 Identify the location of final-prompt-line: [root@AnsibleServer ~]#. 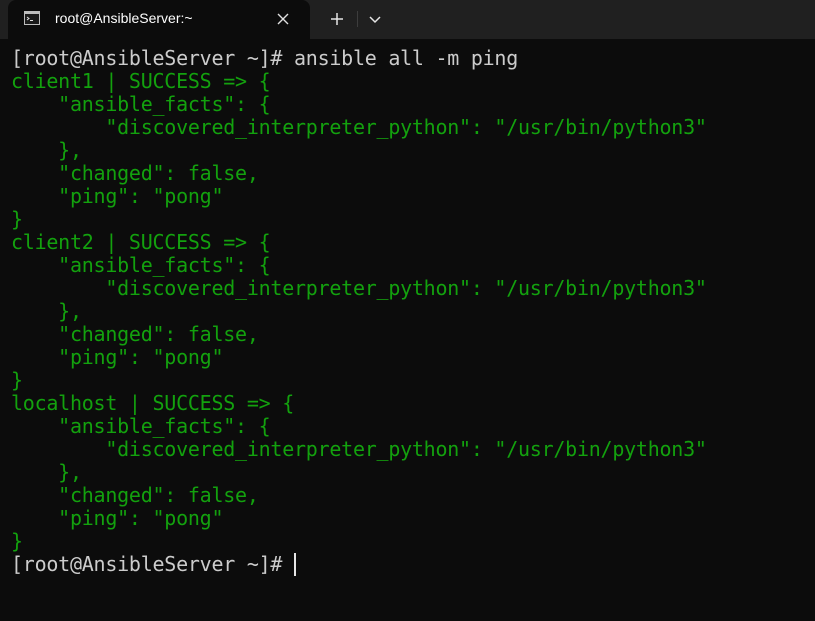
(413, 564).